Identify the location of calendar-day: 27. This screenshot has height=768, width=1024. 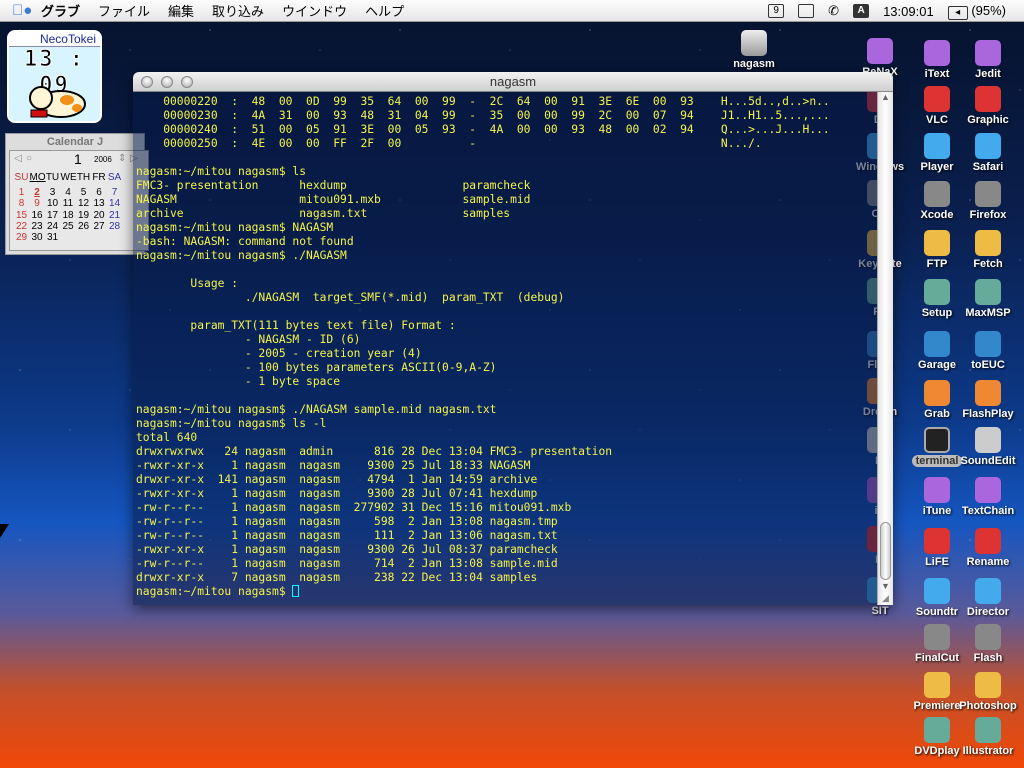
(99, 226).